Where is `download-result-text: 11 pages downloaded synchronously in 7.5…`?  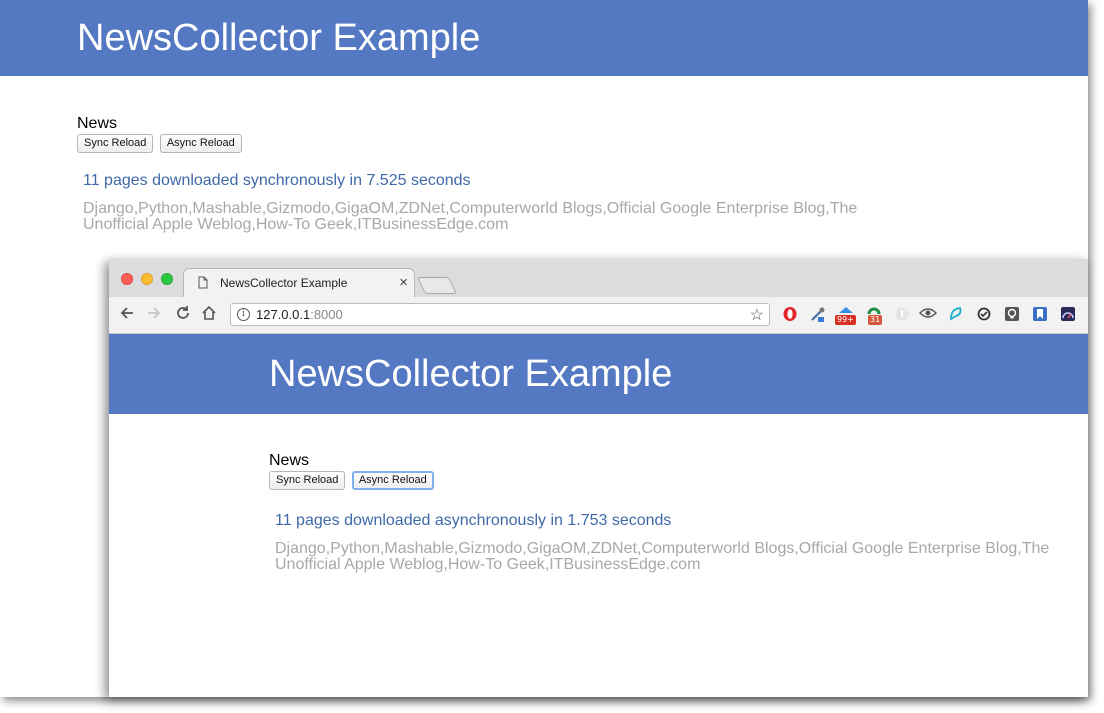 download-result-text: 11 pages downloaded synchronously in 7.5… is located at coordinates (277, 180).